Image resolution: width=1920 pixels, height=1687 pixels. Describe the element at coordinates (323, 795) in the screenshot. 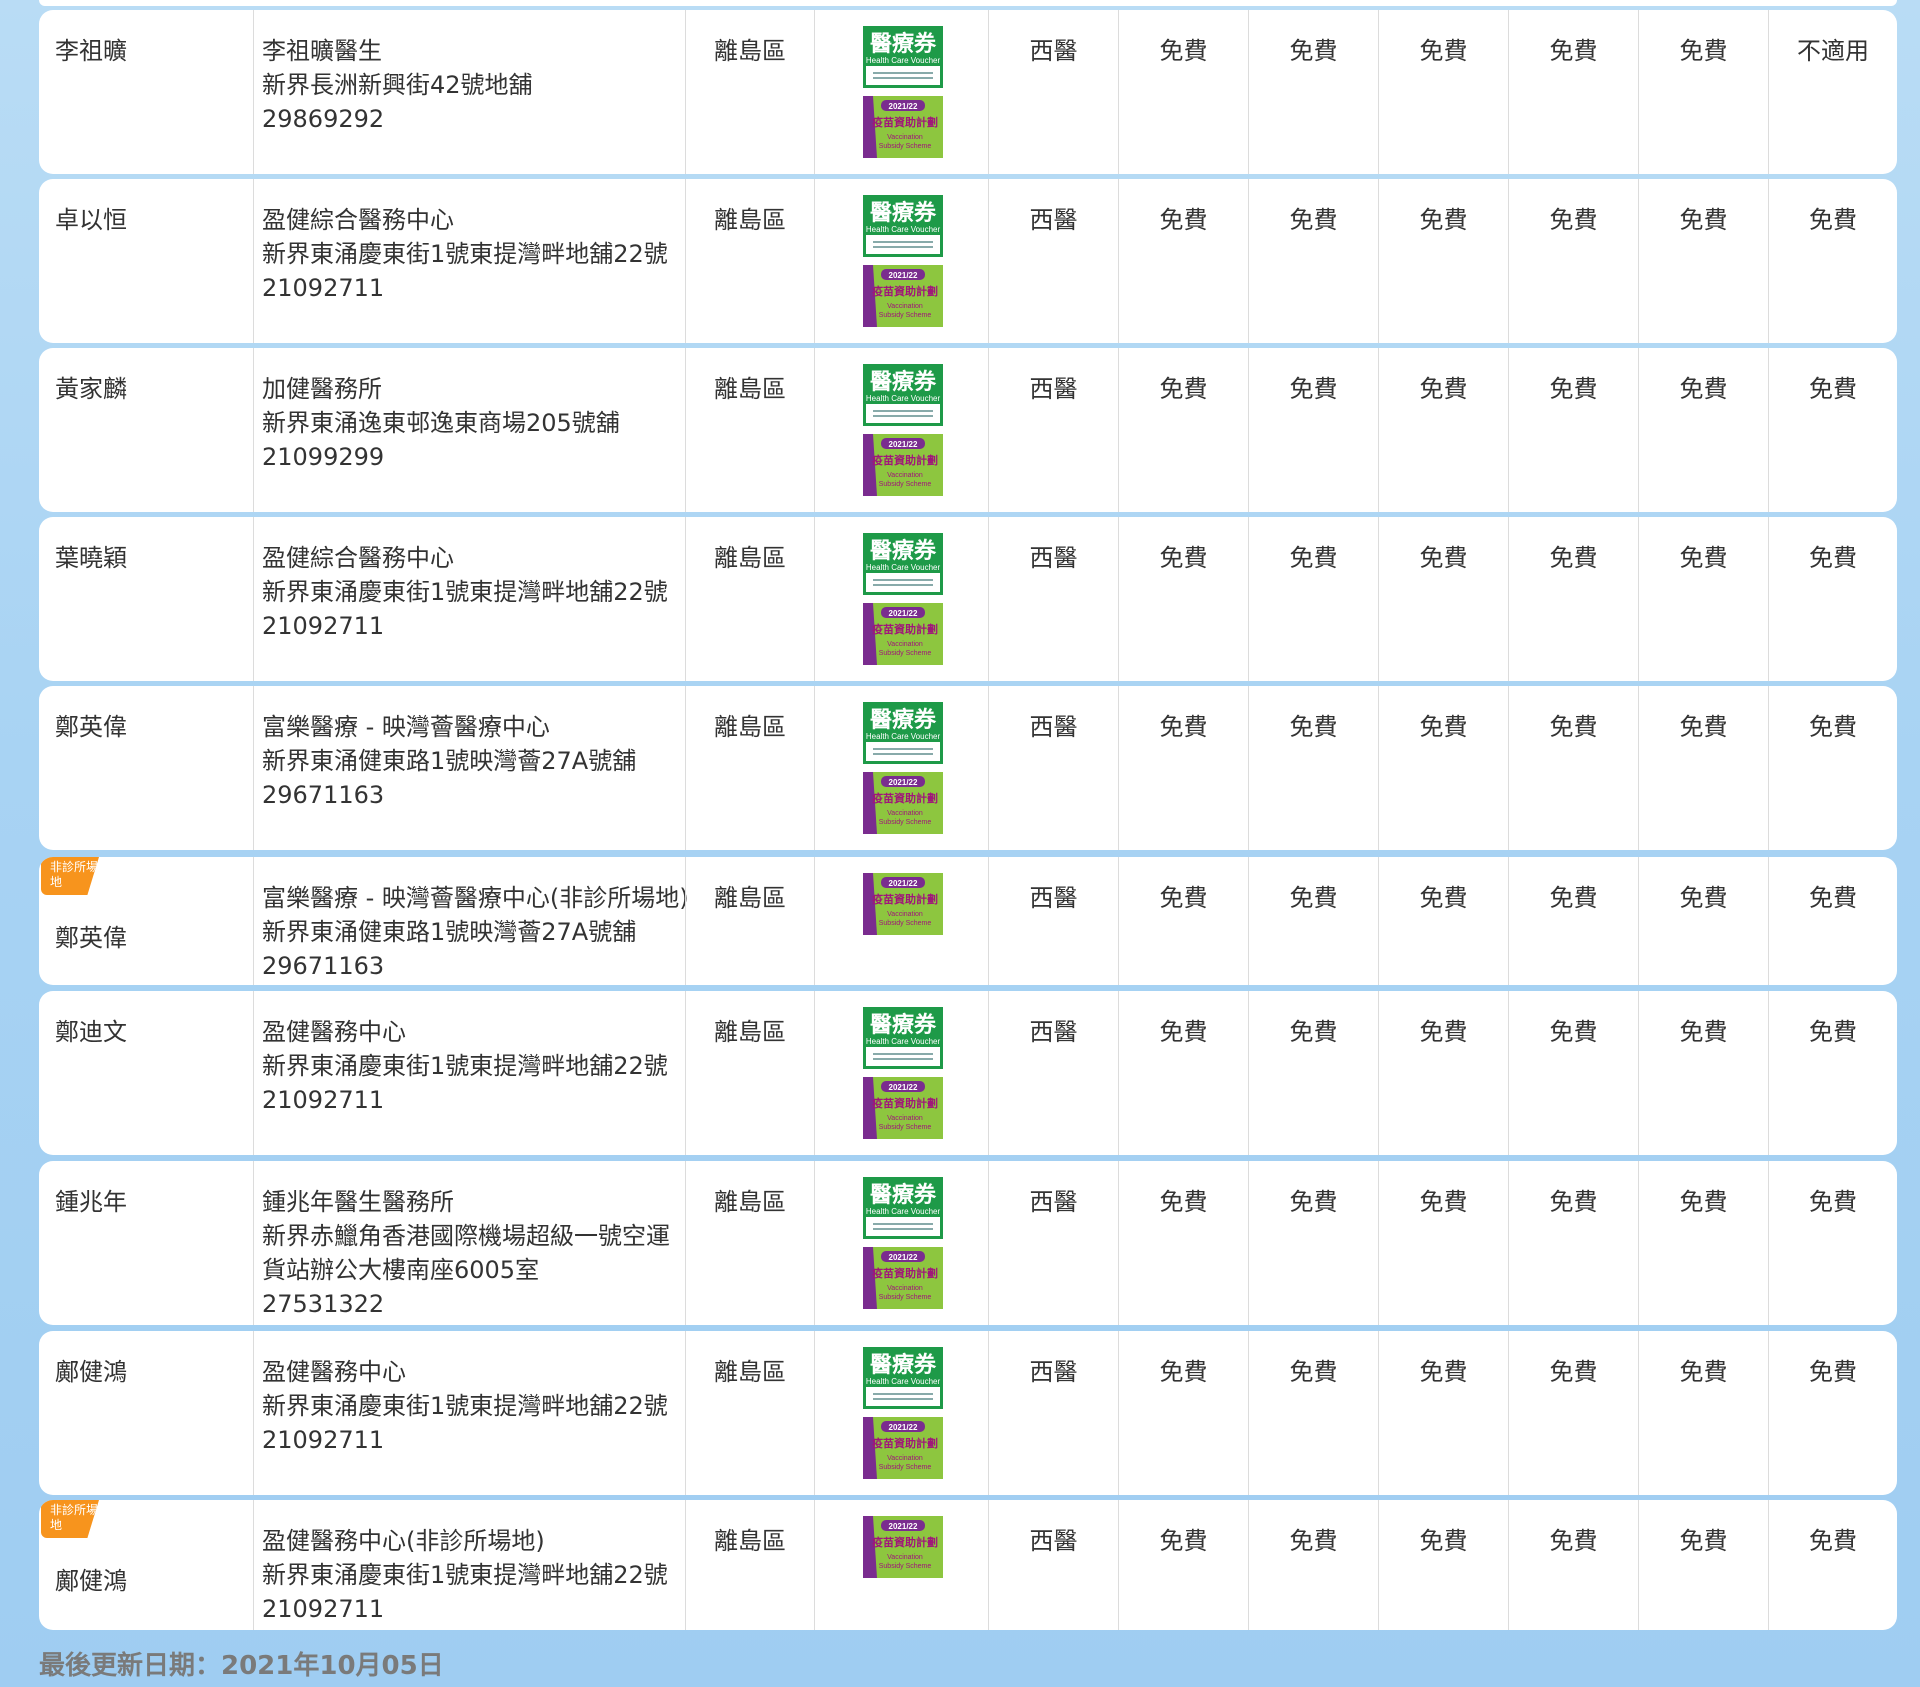

I see `clinic-phone: 29671163` at that location.